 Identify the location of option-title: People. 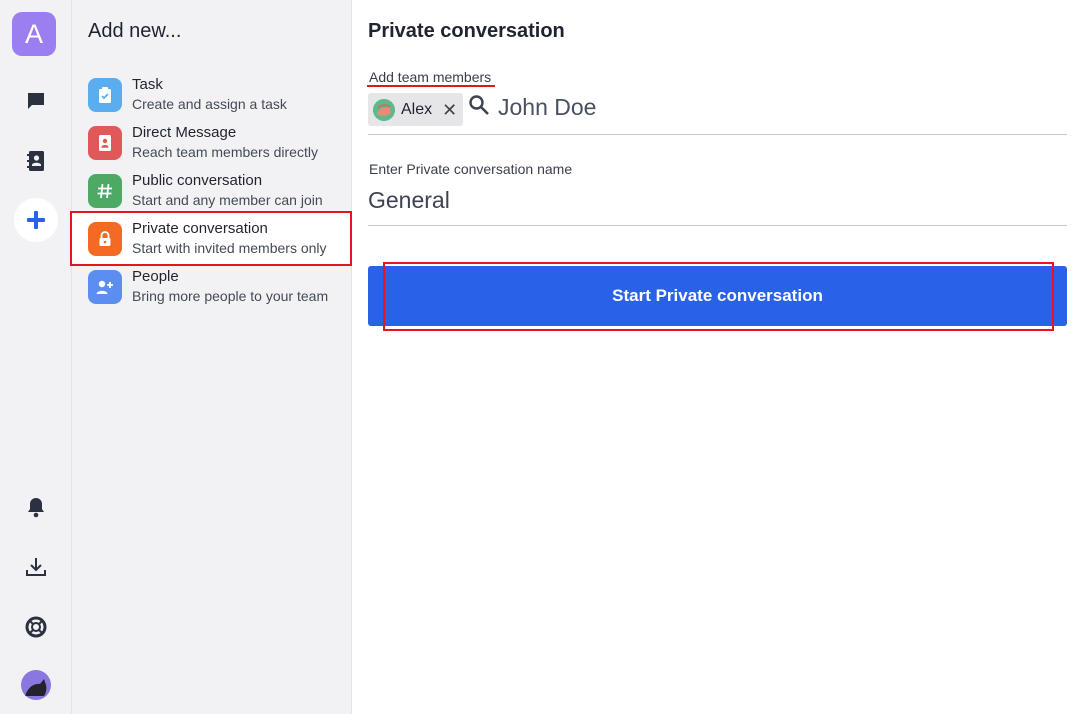
(155, 276).